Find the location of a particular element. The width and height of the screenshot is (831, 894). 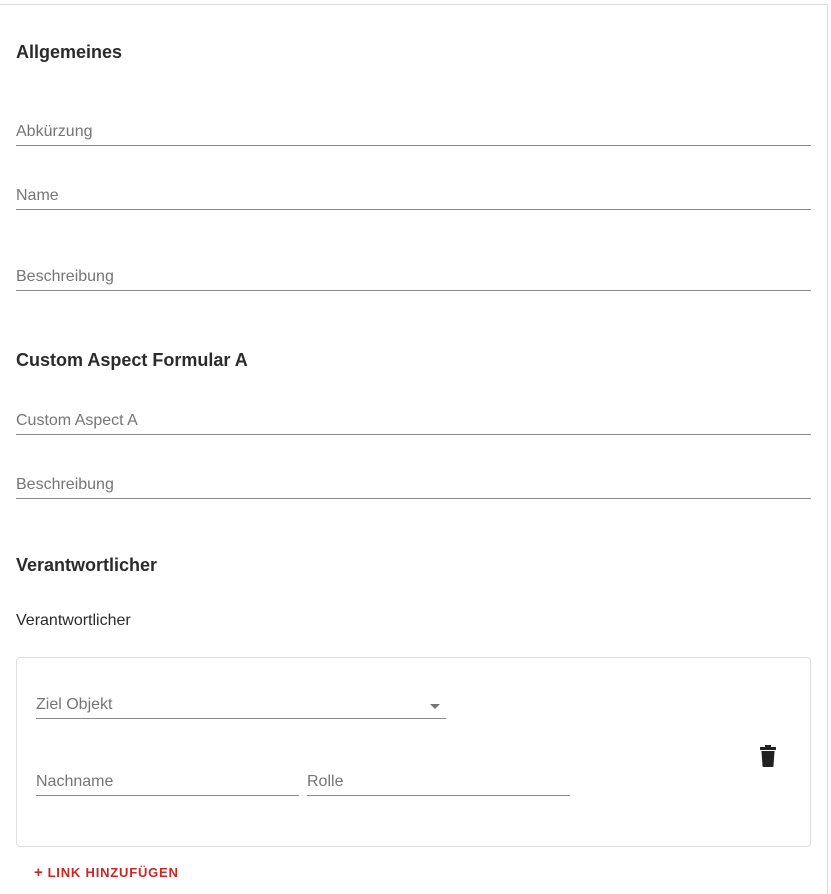

target-object-select: Ziel Objekt is located at coordinates (241, 706).